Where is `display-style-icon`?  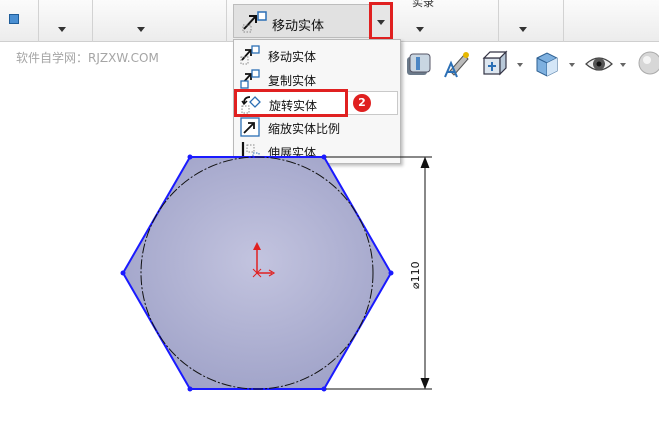
display-style-icon is located at coordinates (547, 64).